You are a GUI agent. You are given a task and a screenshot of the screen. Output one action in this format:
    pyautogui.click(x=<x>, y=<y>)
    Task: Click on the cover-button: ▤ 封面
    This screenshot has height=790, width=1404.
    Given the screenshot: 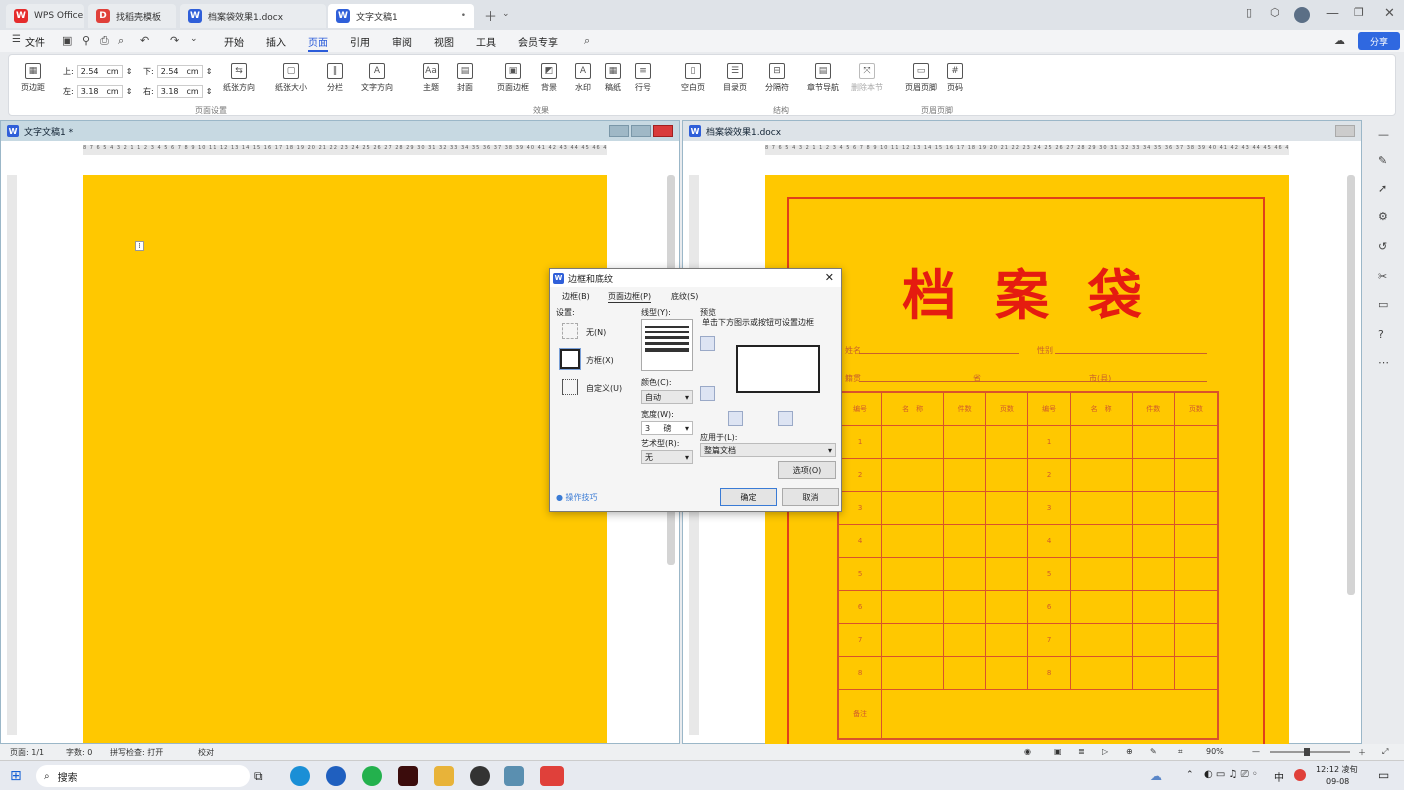 What is the action you would take?
    pyautogui.click(x=465, y=78)
    